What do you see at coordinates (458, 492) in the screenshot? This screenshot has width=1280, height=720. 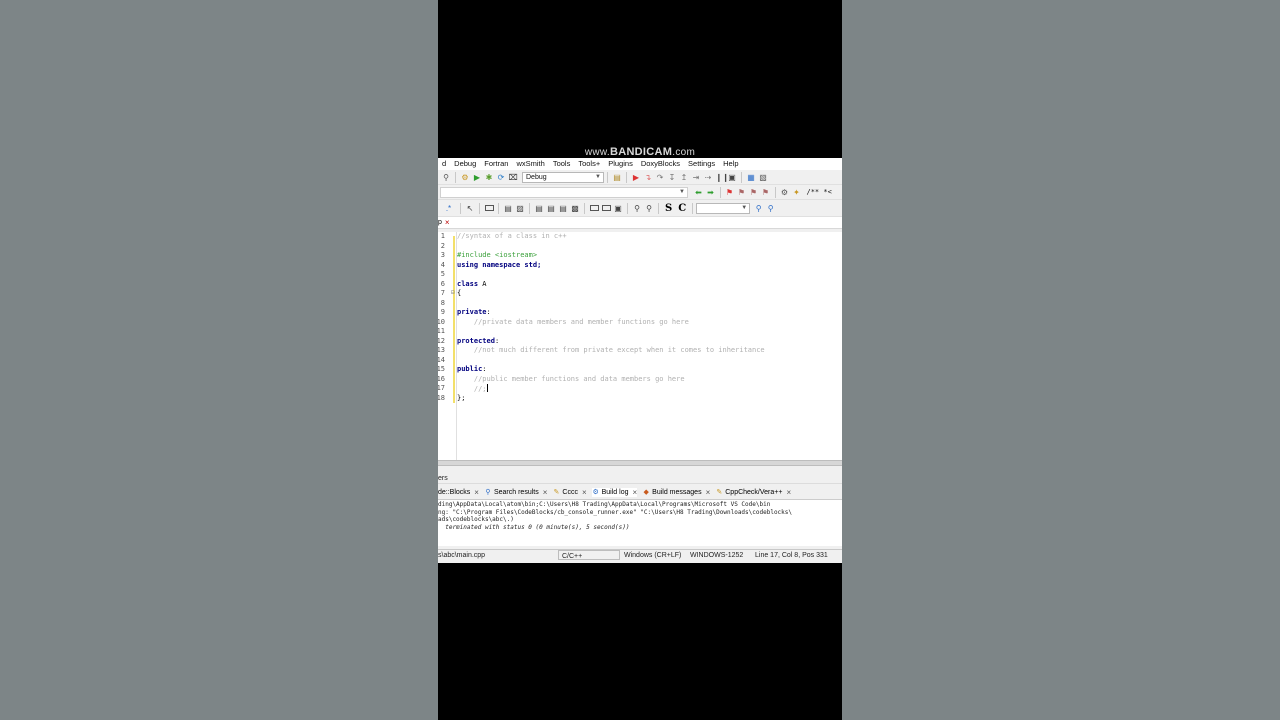 I see `tab-codeblocks-log: de::Blocks ×` at bounding box center [458, 492].